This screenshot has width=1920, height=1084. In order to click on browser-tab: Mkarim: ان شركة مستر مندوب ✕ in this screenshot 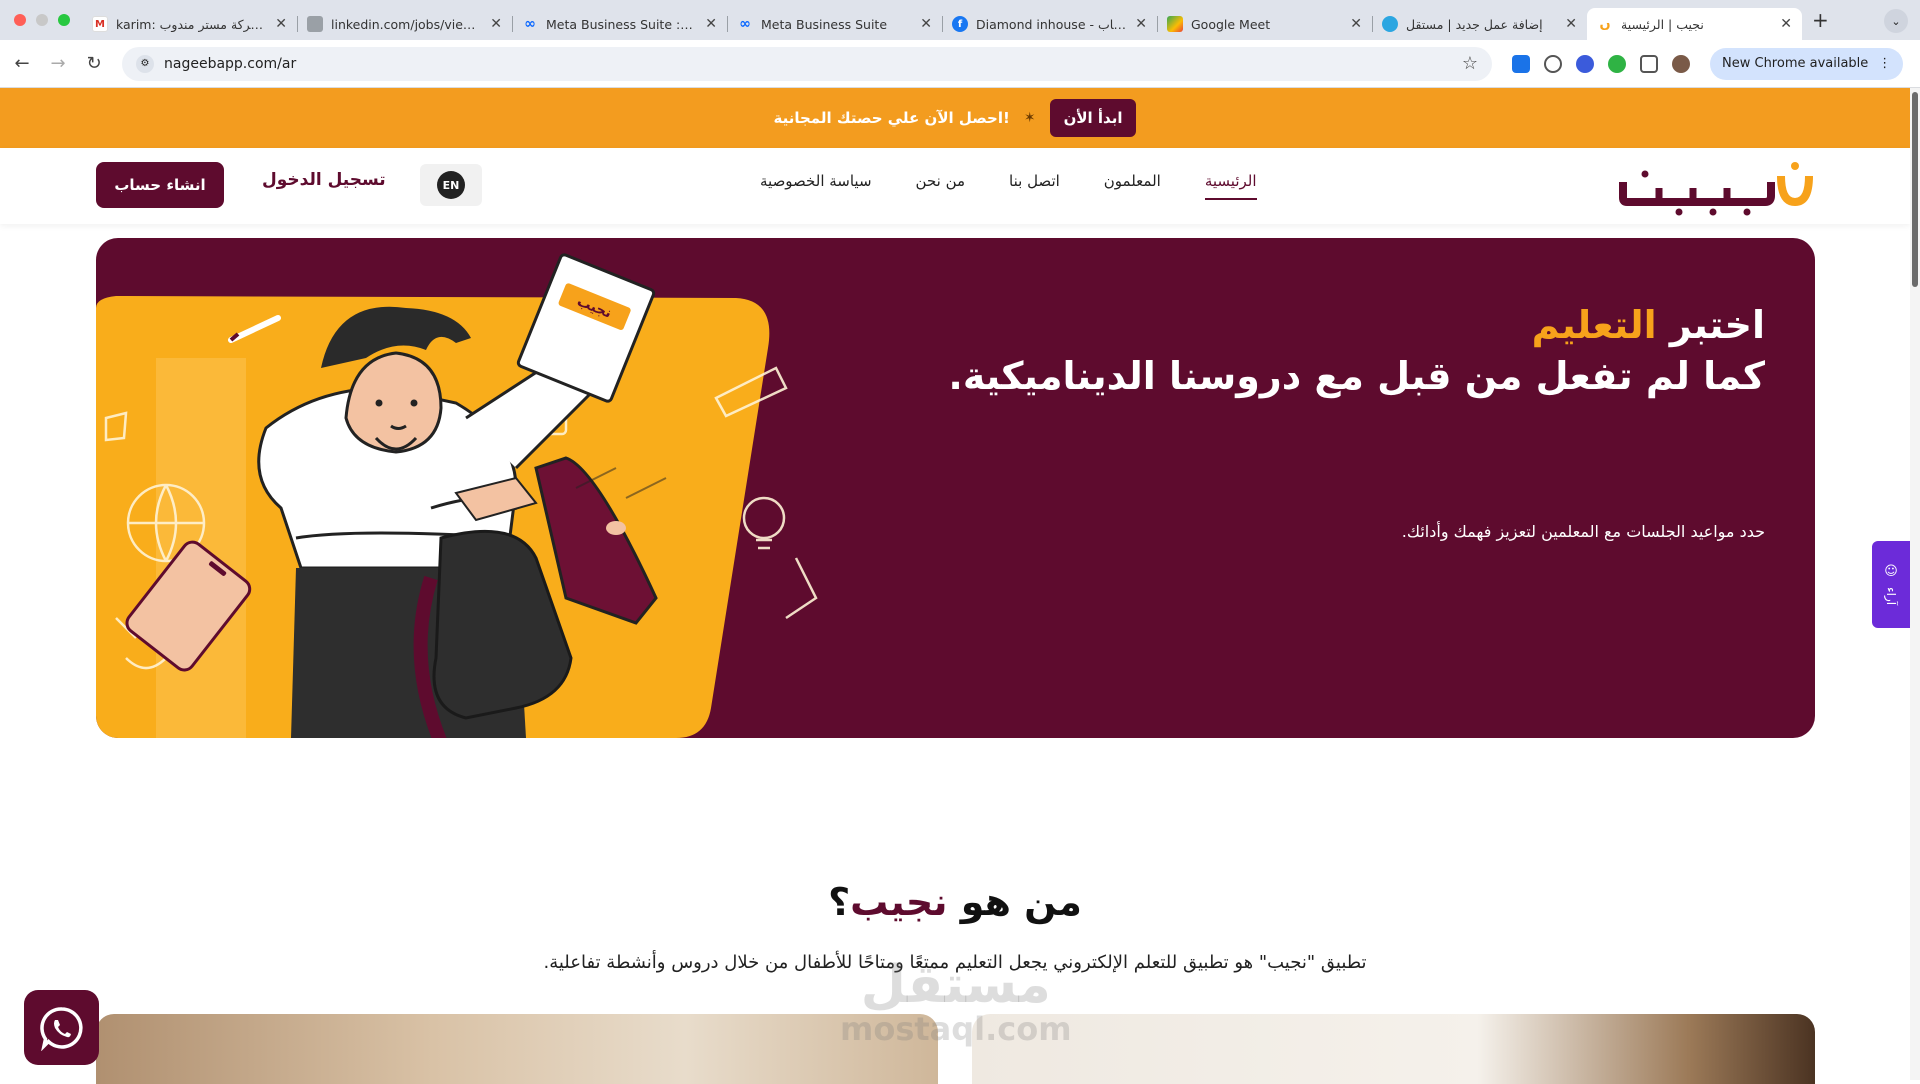, I will do `click(189, 24)`.